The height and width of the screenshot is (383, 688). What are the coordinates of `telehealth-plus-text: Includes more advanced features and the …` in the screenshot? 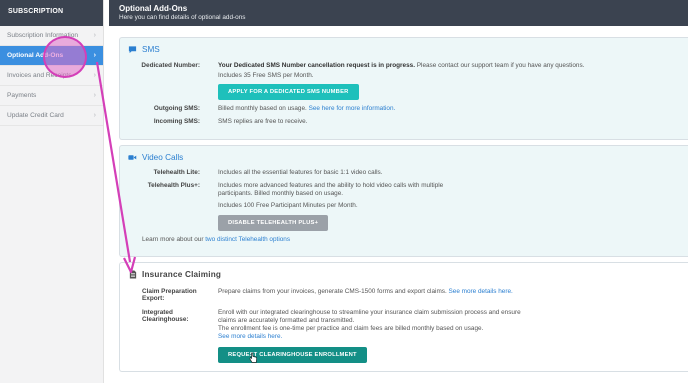 It's located at (321, 190).